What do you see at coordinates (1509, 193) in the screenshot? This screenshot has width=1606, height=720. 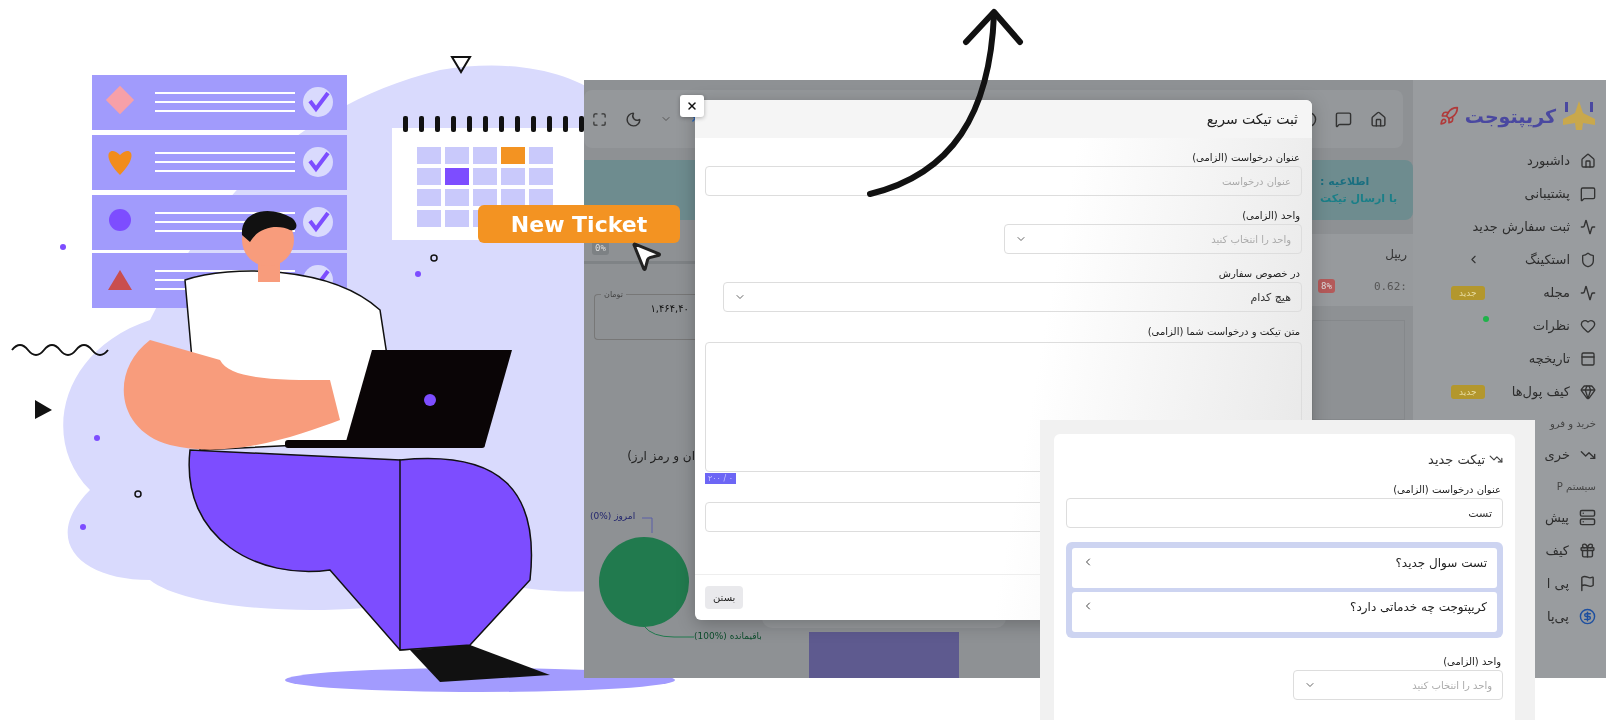 I see `nav-item: پشتیبانی` at bounding box center [1509, 193].